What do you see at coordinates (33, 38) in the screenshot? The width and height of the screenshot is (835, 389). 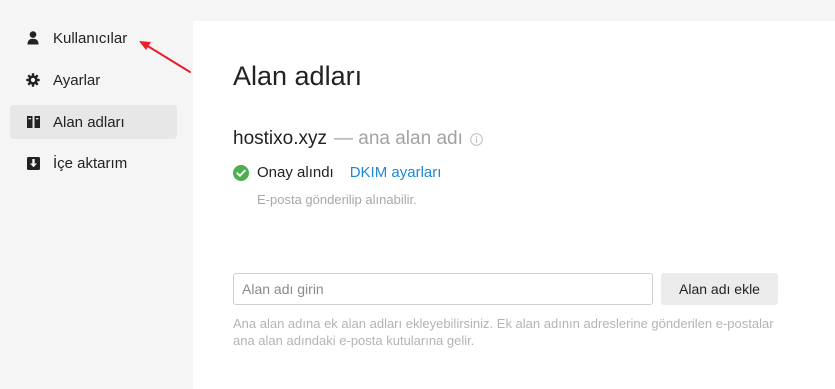 I see `user-icon` at bounding box center [33, 38].